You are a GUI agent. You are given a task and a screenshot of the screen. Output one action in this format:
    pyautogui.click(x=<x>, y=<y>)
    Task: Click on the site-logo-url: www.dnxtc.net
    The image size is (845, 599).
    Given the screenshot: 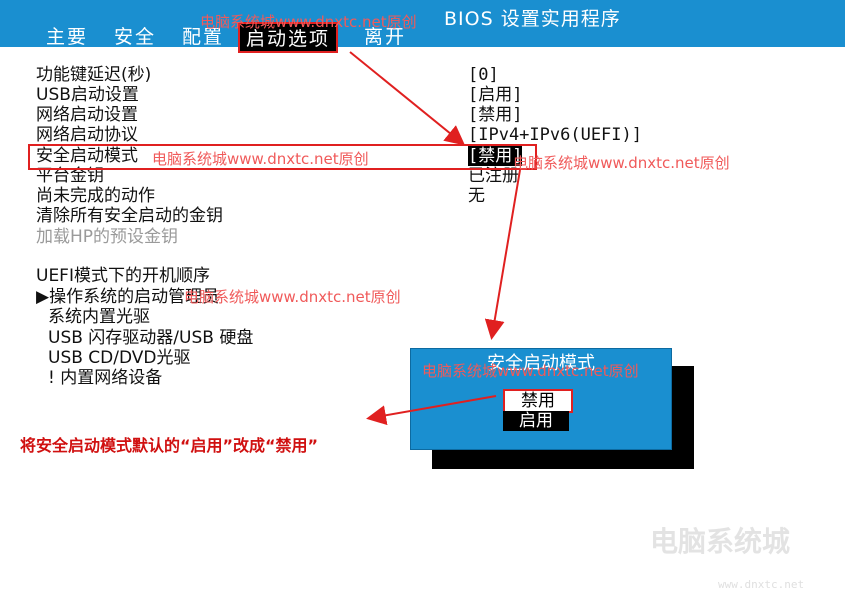 What is the action you would take?
    pyautogui.click(x=761, y=584)
    